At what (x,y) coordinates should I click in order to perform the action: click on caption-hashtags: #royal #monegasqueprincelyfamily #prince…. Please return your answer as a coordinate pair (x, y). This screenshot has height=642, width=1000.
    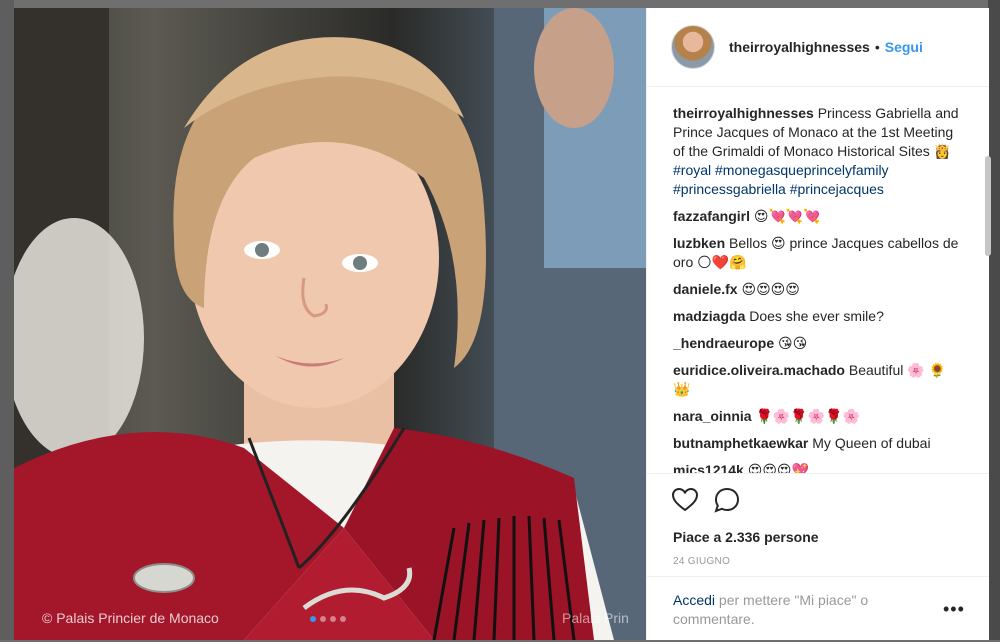
    Looking at the image, I should click on (781, 179).